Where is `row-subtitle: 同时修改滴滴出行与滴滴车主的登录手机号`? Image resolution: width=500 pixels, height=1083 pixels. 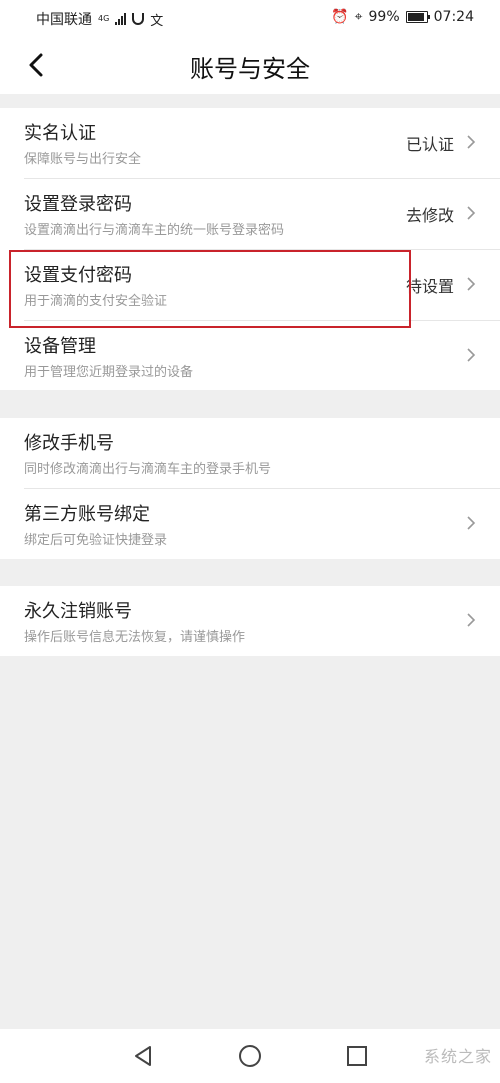
row-subtitle: 同时修改滴滴出行与滴滴车主的登录手机号 is located at coordinates (148, 469).